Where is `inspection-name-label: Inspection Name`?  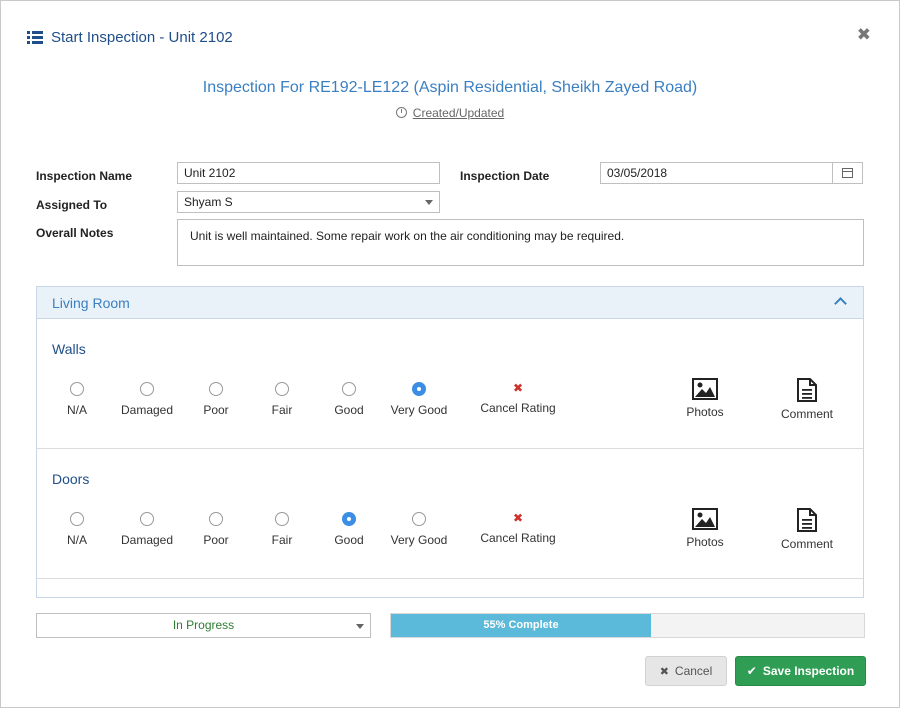
inspection-name-label: Inspection Name is located at coordinates (84, 176).